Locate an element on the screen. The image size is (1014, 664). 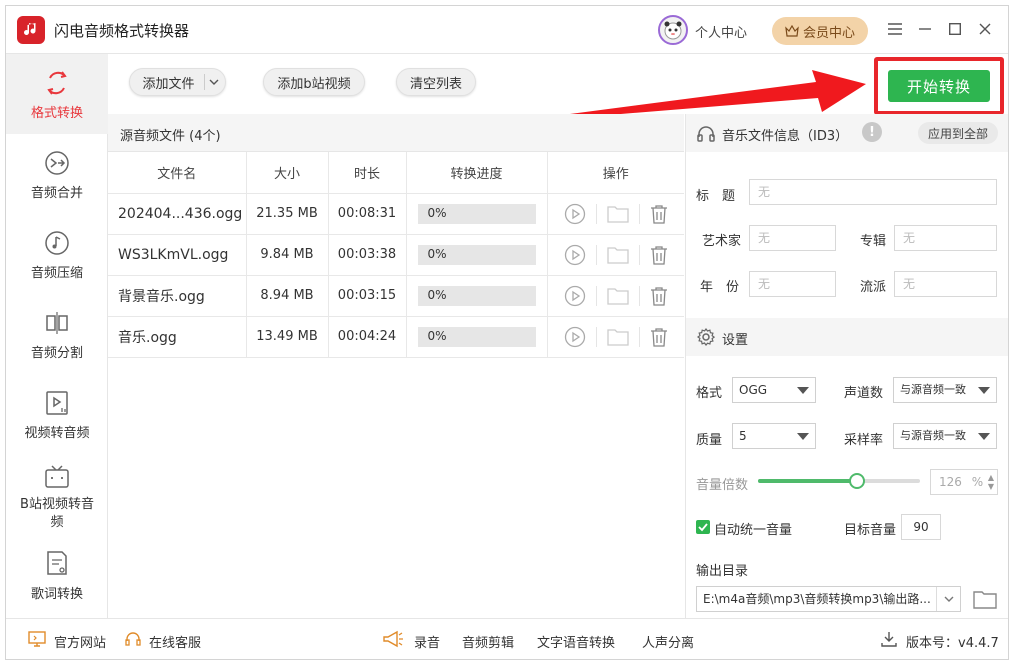
user-avatar is located at coordinates (673, 30).